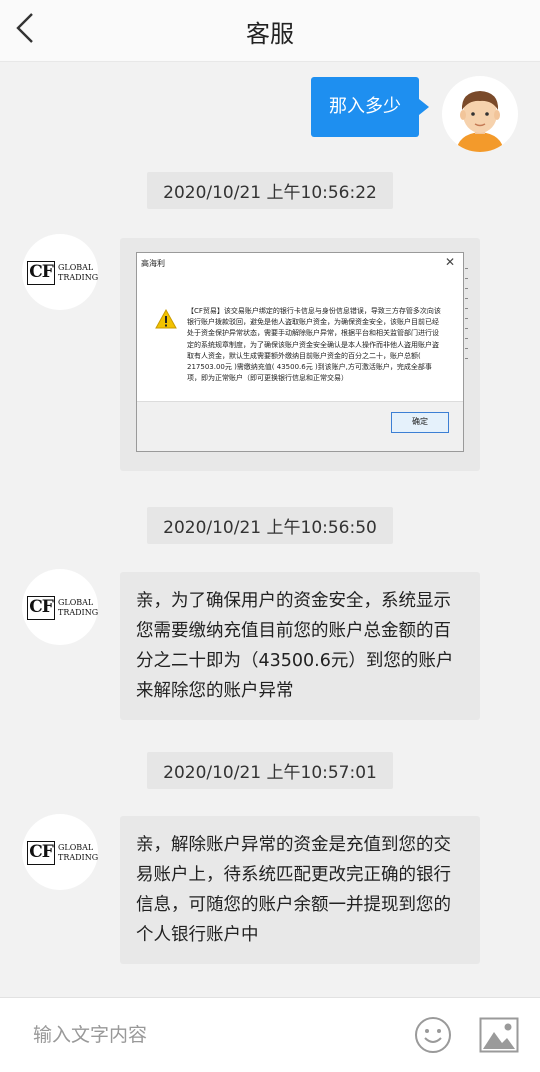 This screenshot has width=540, height=1072. What do you see at coordinates (153, 263) in the screenshot?
I see `dialog-title: 高海利` at bounding box center [153, 263].